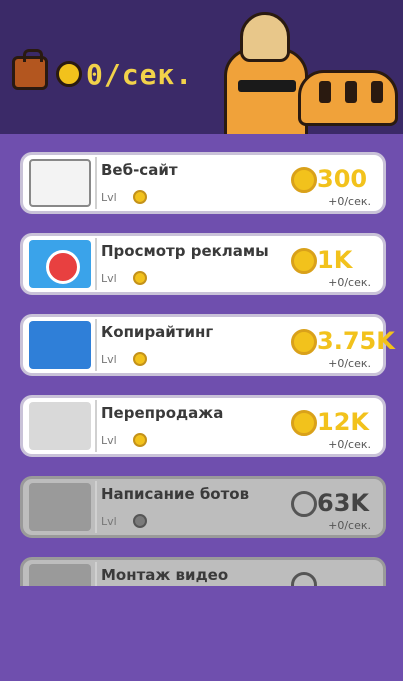 The image size is (403, 681). I want to click on upgrade-price: 3.75K, so click(356, 341).